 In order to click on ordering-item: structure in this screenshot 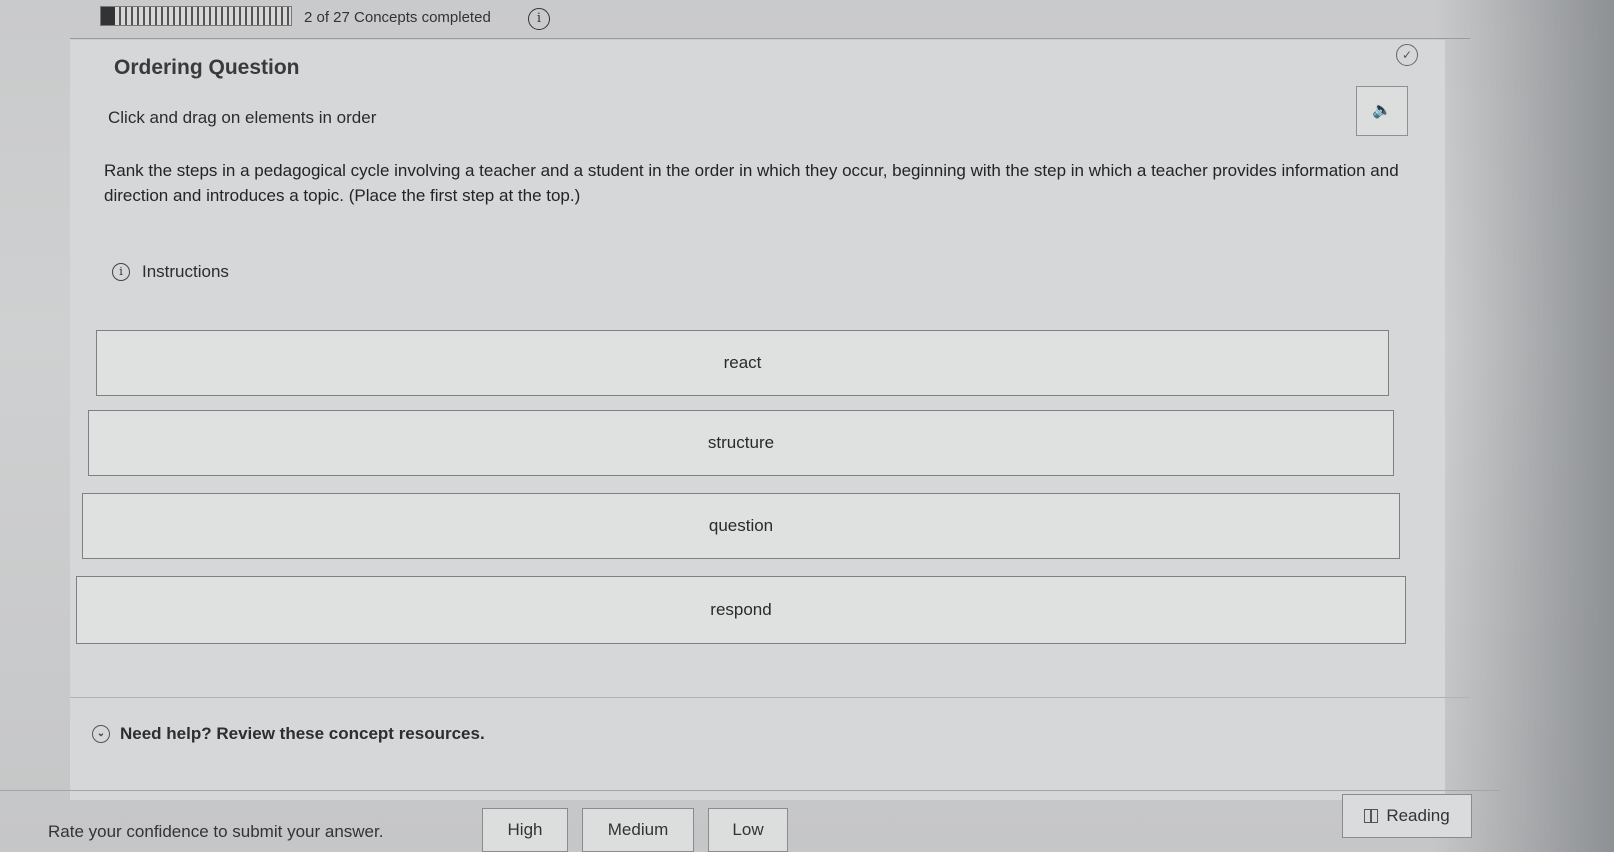, I will do `click(741, 443)`.